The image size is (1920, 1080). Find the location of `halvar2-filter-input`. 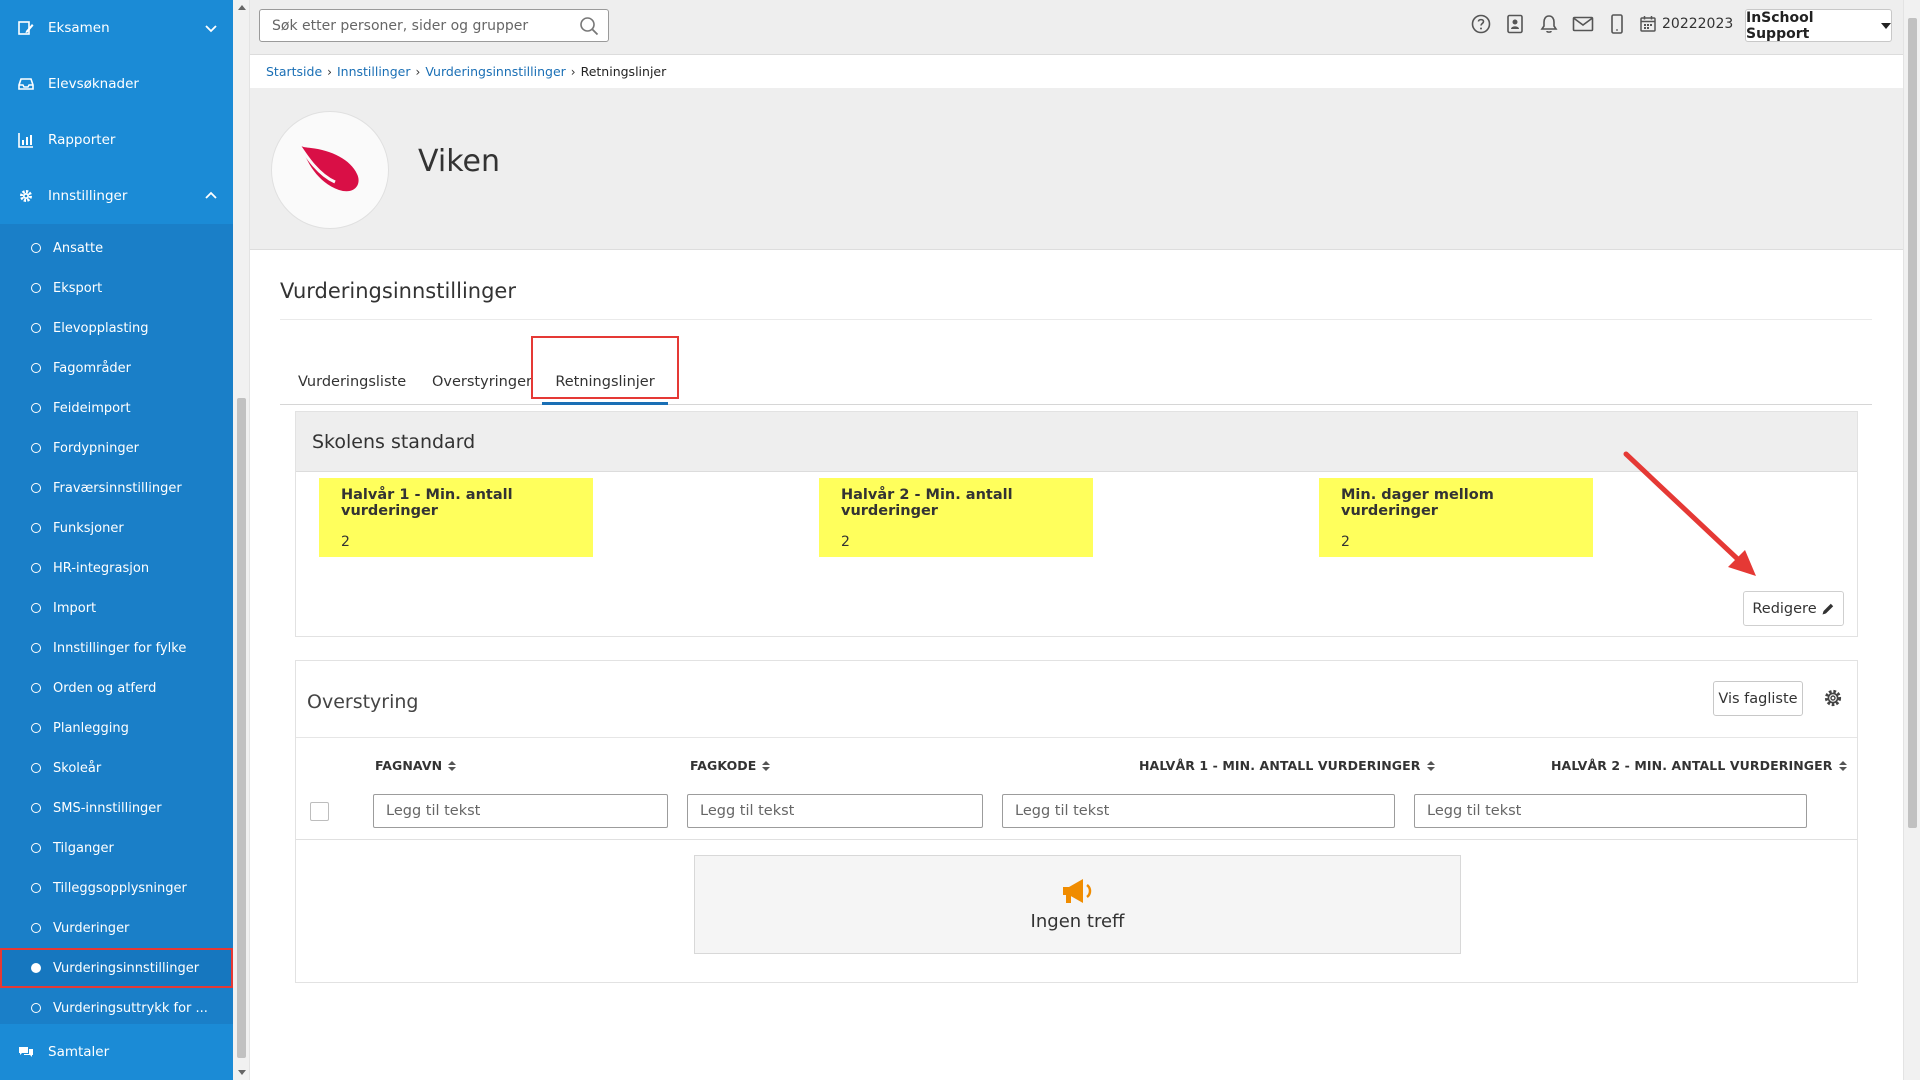

halvar2-filter-input is located at coordinates (1610, 811).